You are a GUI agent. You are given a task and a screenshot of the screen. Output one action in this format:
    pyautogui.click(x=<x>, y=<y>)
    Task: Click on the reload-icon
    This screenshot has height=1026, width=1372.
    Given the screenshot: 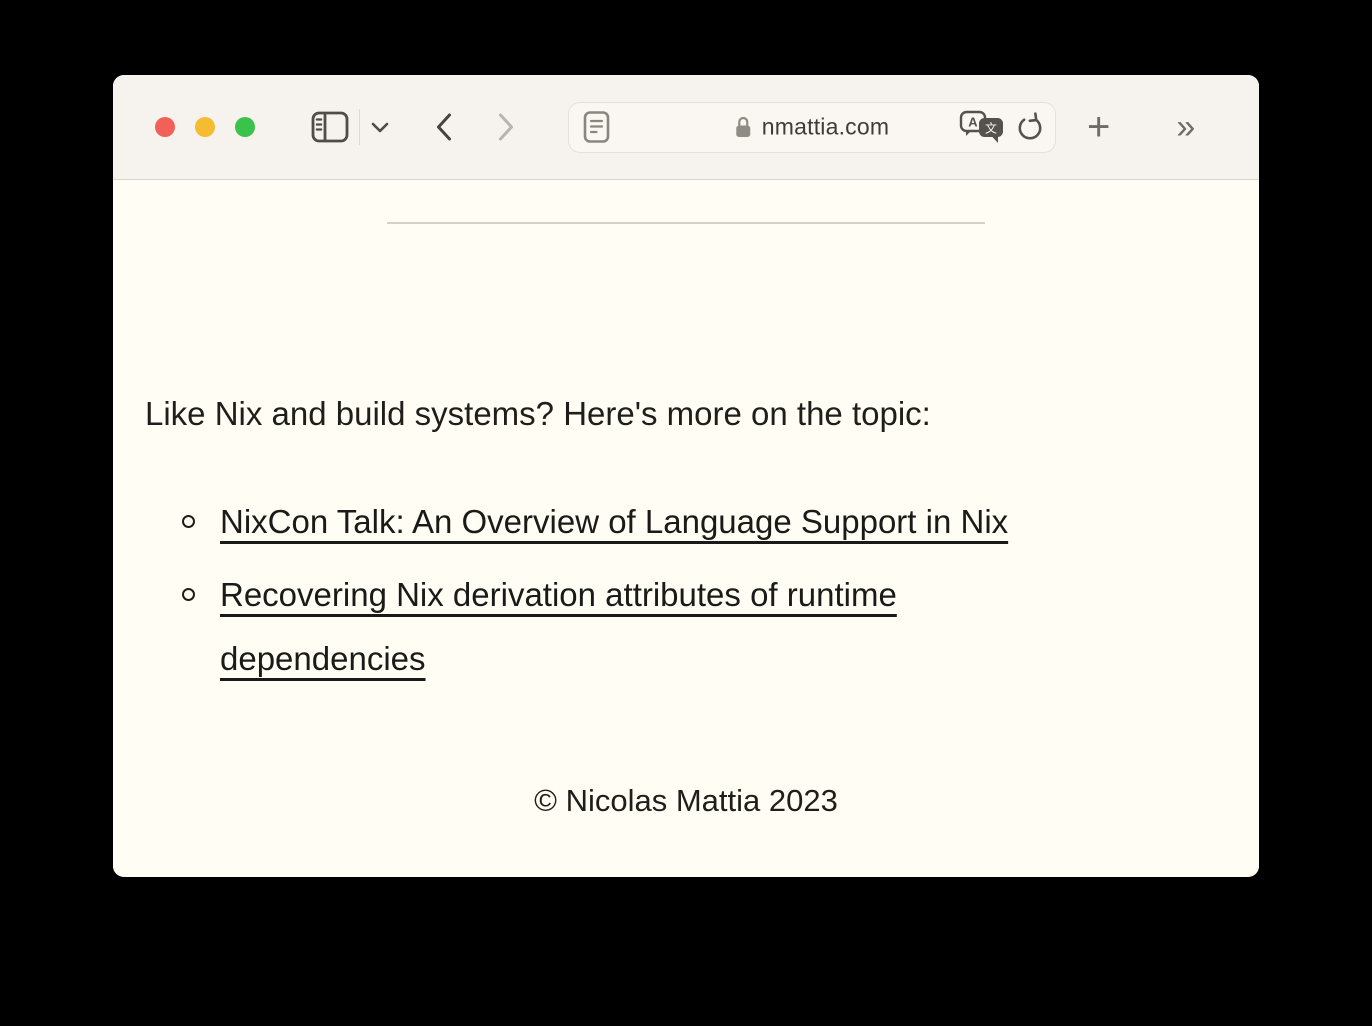 What is the action you would take?
    pyautogui.click(x=1030, y=127)
    